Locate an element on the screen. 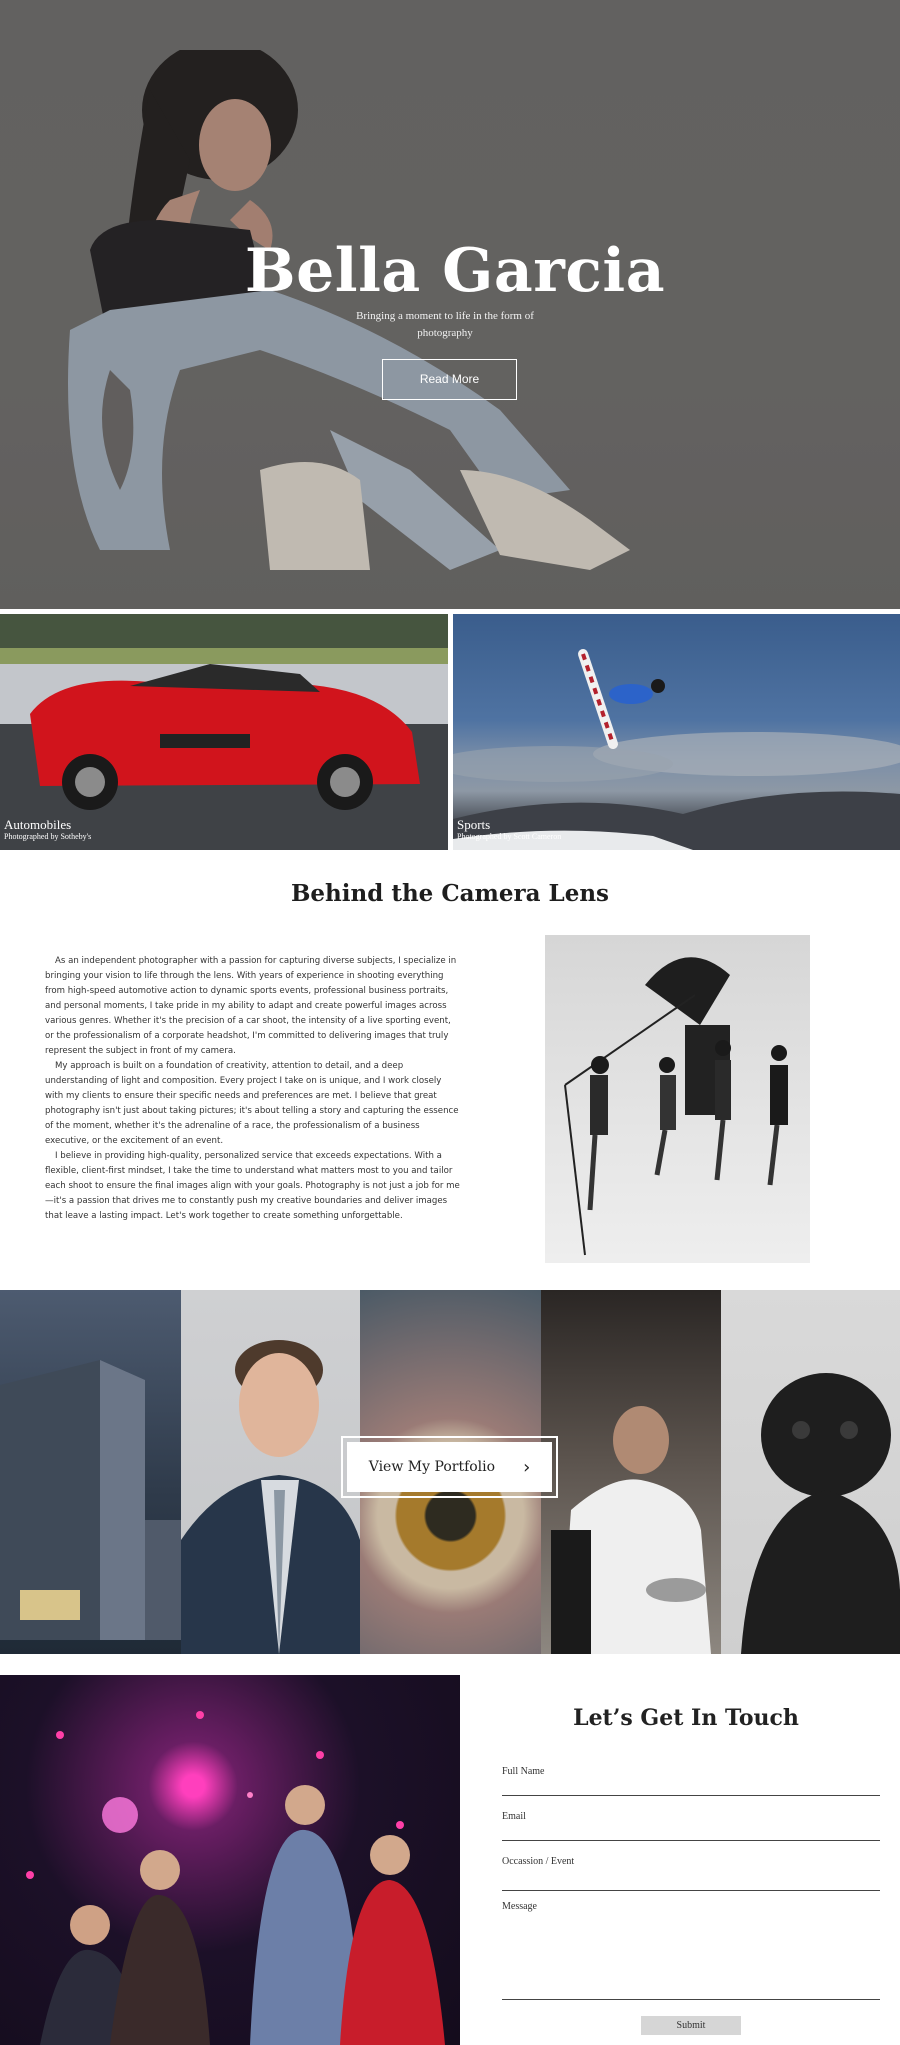 Image resolution: width=900 pixels, height=2045 pixels. gallery-tile-sports: Sports Photographed by Scott Cameron is located at coordinates (676, 732).